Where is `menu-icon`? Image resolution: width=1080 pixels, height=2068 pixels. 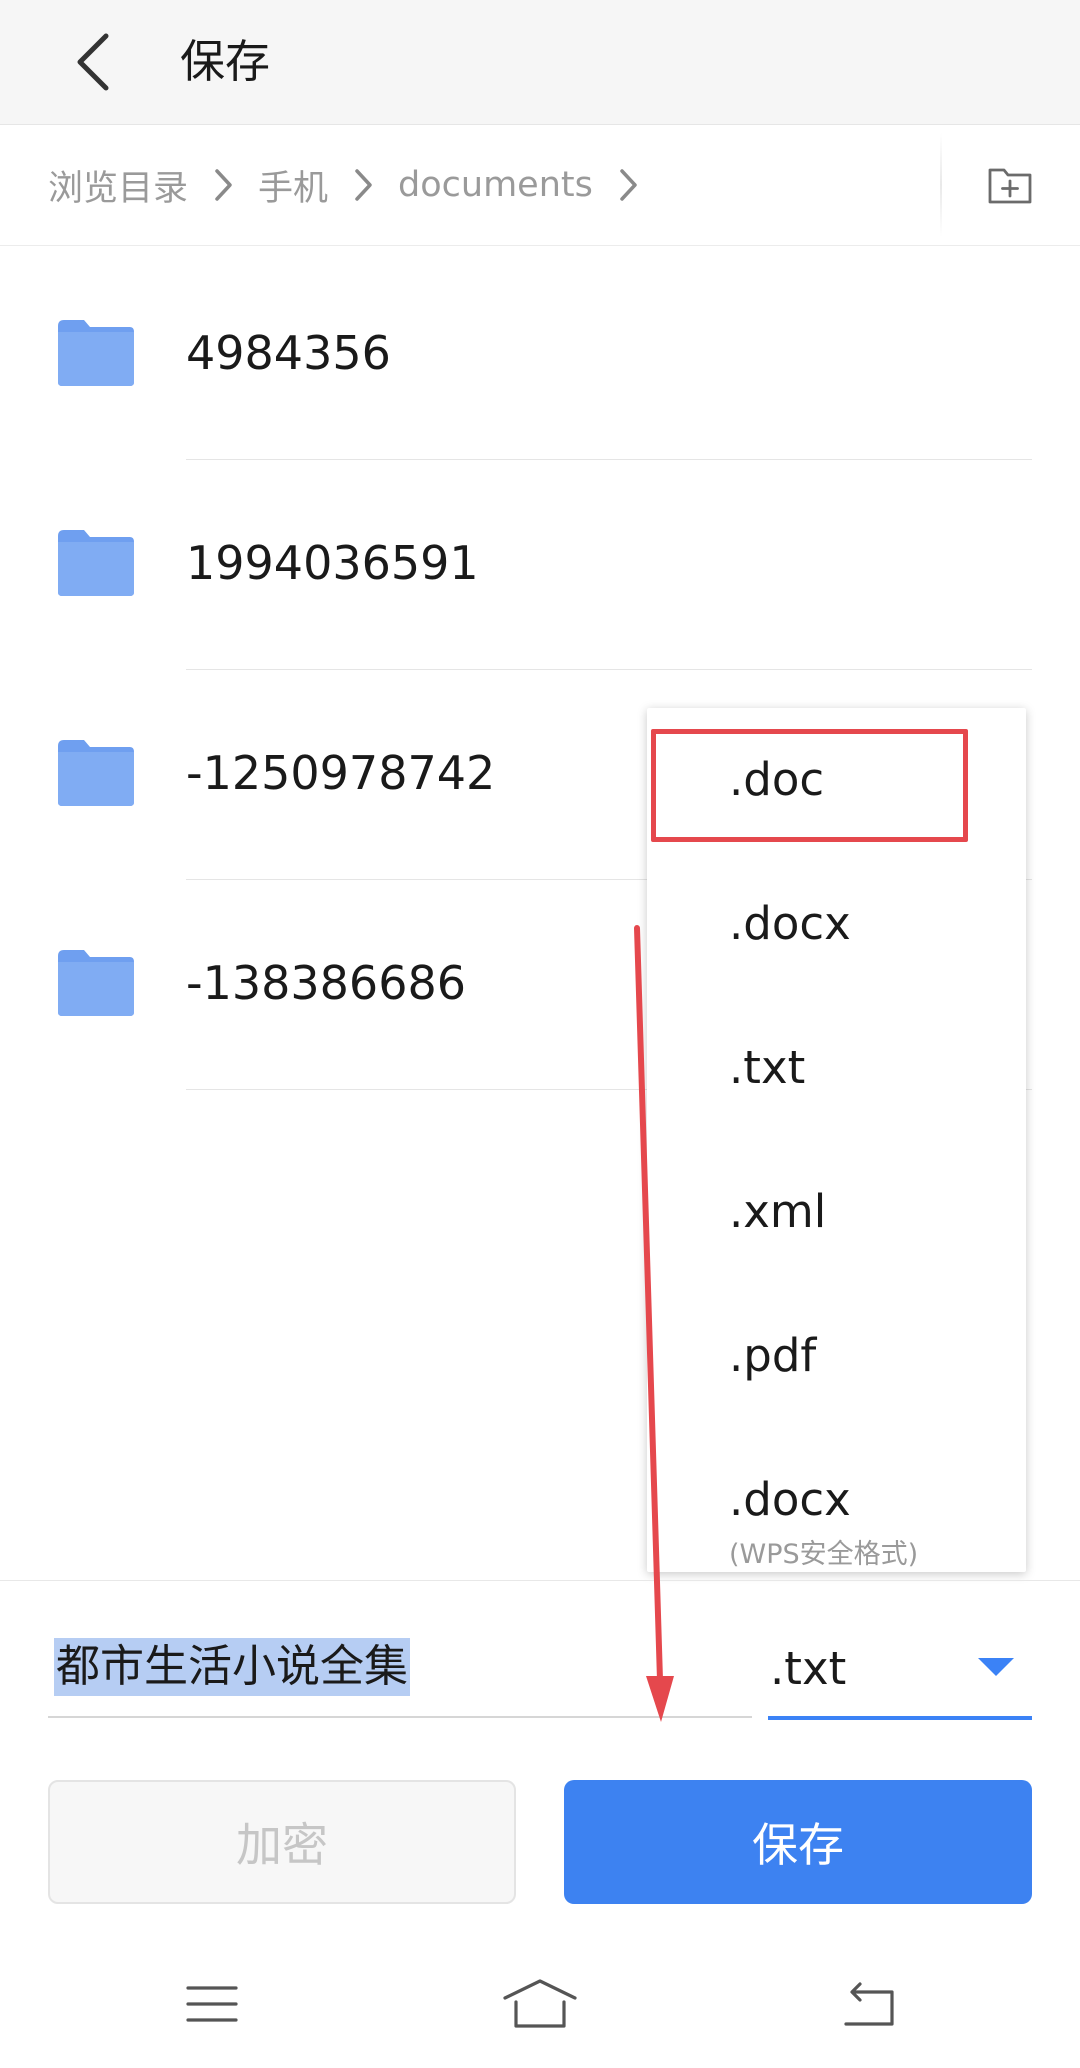
menu-icon is located at coordinates (212, 2004).